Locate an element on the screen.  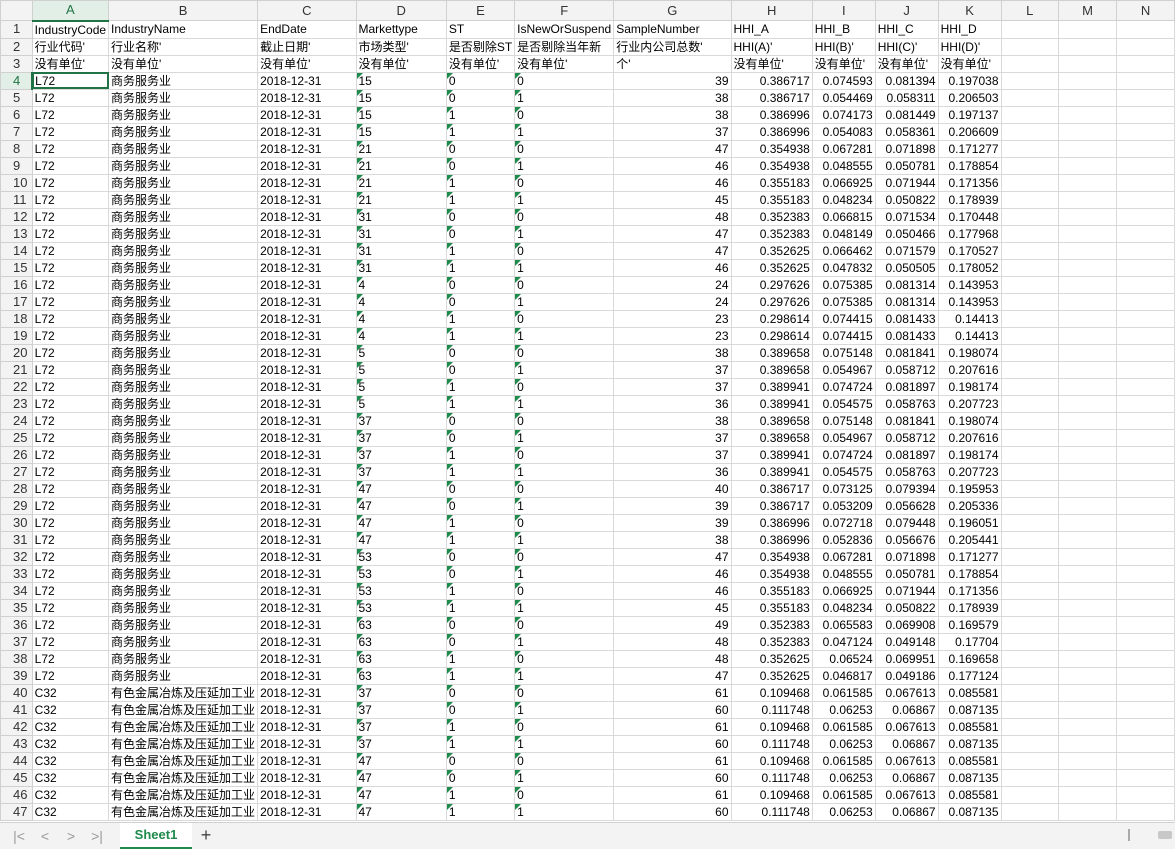
cell-c42: 2018-12-31 is located at coordinates (307, 726).